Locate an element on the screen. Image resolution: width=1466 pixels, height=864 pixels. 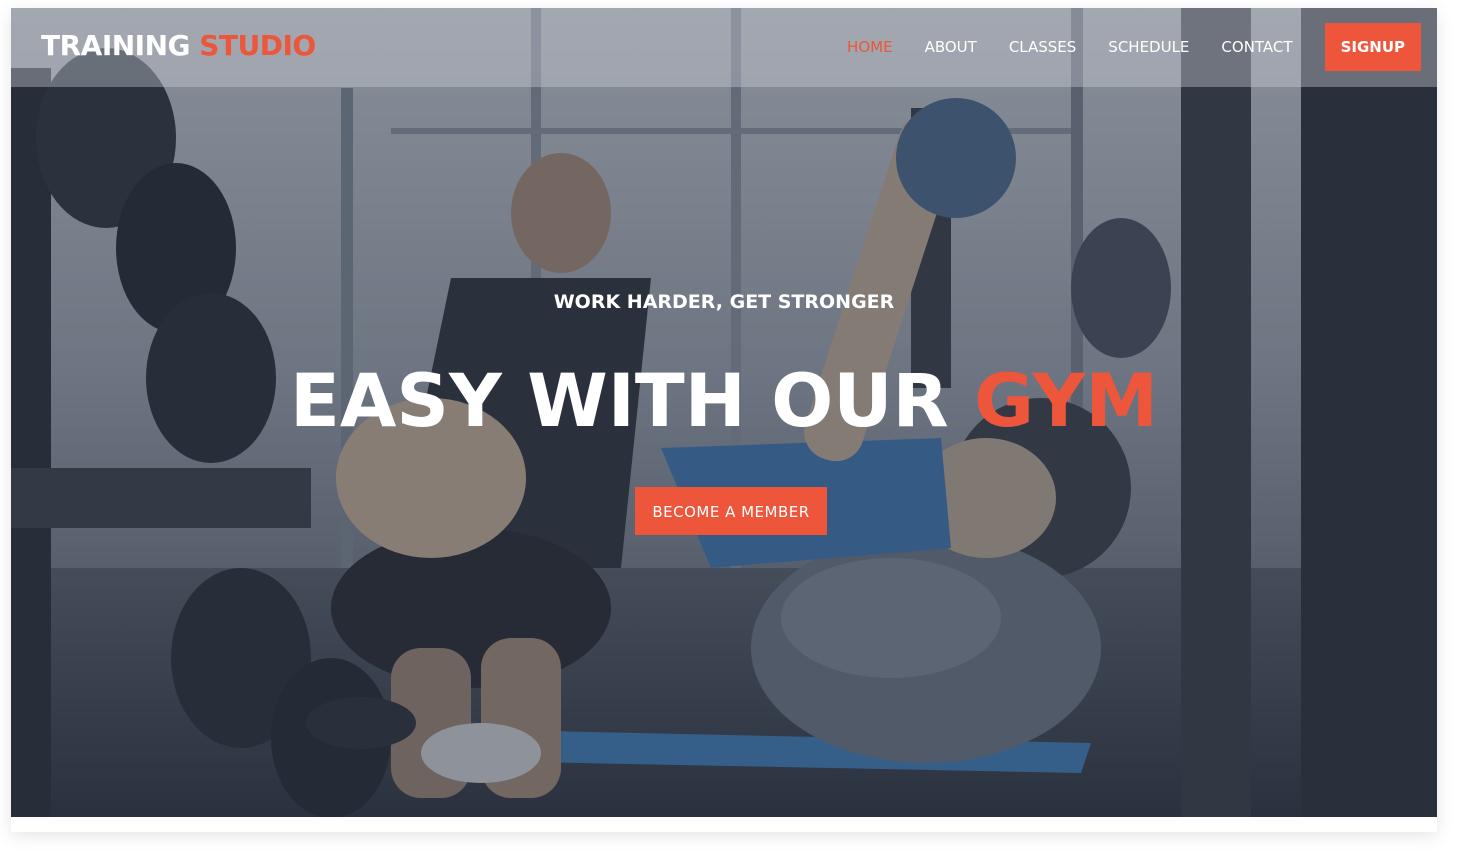
hero-headline: EASY WITH OUR GYM is located at coordinates (724, 402).